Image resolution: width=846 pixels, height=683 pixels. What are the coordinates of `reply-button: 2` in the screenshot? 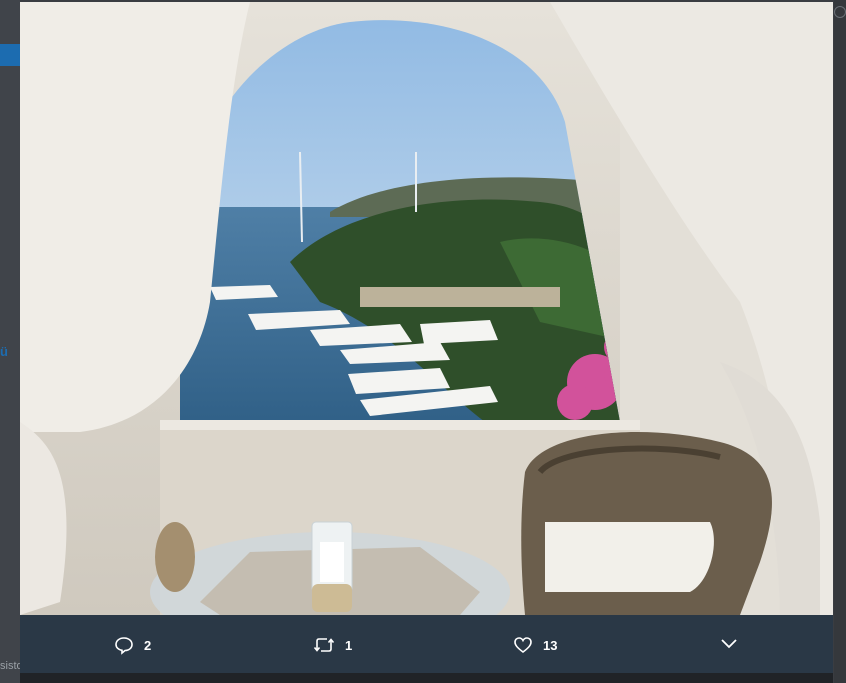 It's located at (132, 645).